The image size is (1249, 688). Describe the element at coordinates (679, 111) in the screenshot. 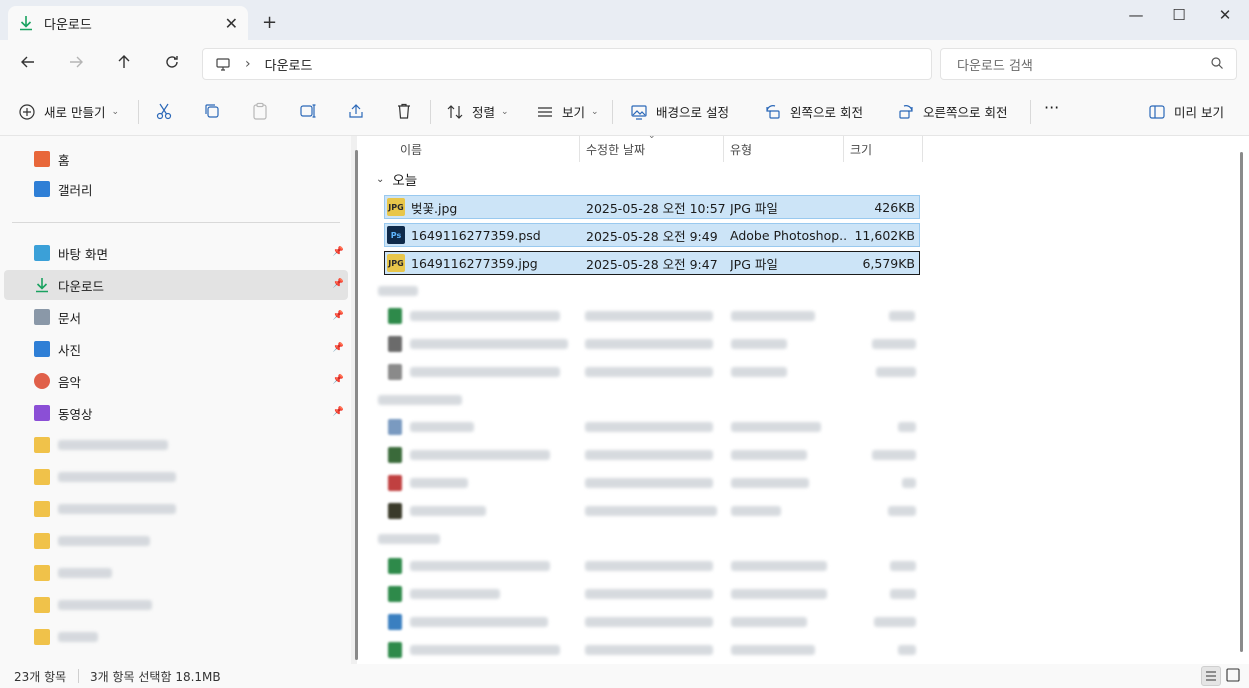

I see `set-background-button: 배경으로 설정` at that location.